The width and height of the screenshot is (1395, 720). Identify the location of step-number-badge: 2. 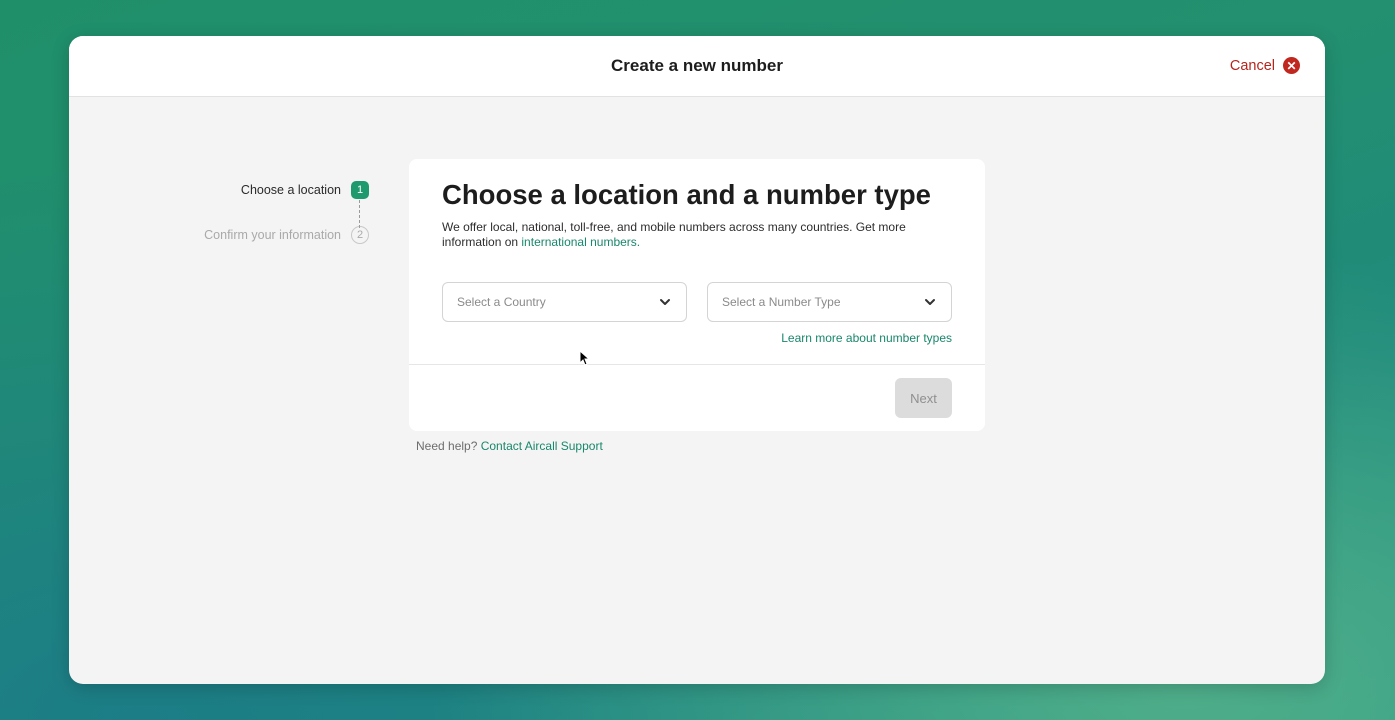
(360, 235).